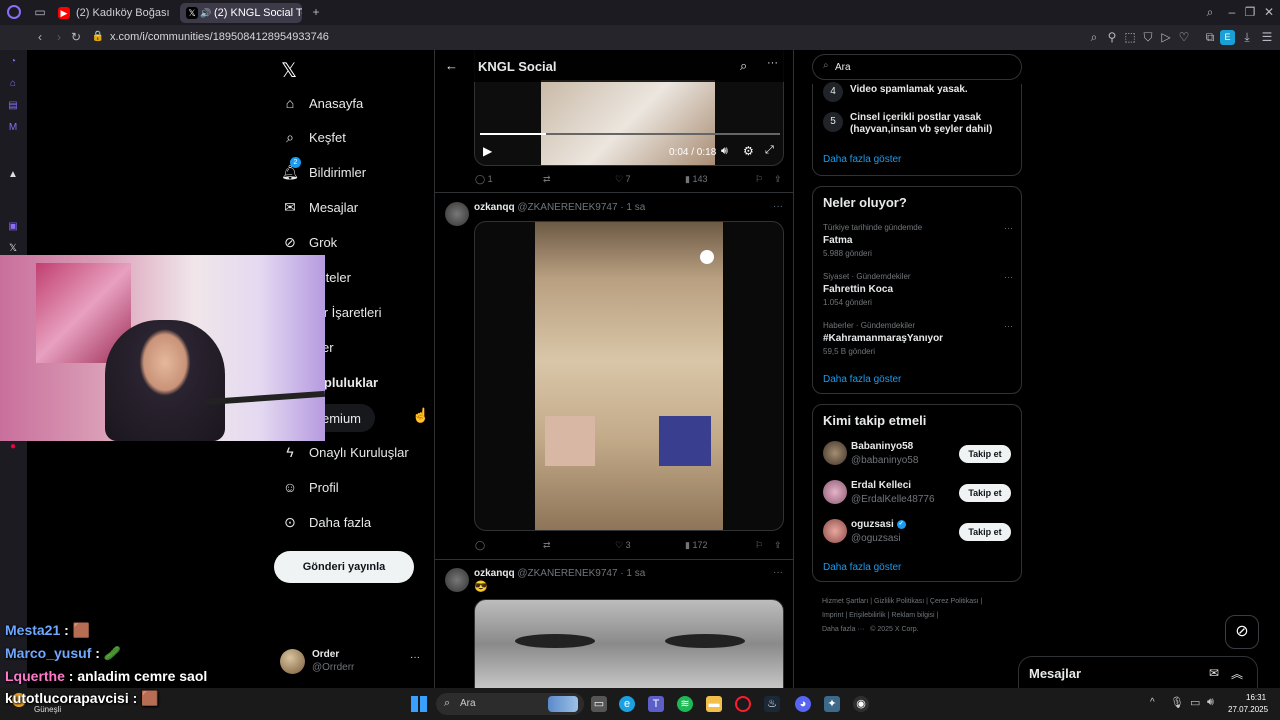 This screenshot has height=720, width=1280. I want to click on post-button: Gönderi yayınla, so click(344, 567).